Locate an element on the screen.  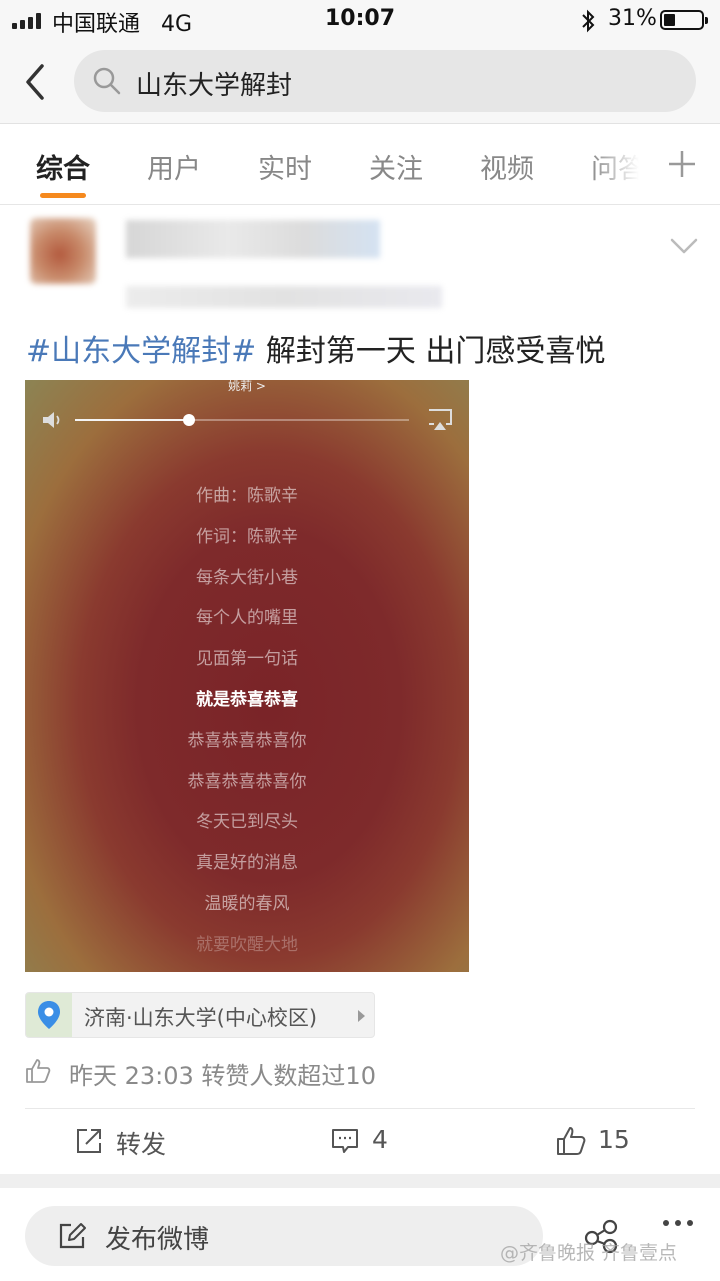
blurred-username is located at coordinates (253, 239).